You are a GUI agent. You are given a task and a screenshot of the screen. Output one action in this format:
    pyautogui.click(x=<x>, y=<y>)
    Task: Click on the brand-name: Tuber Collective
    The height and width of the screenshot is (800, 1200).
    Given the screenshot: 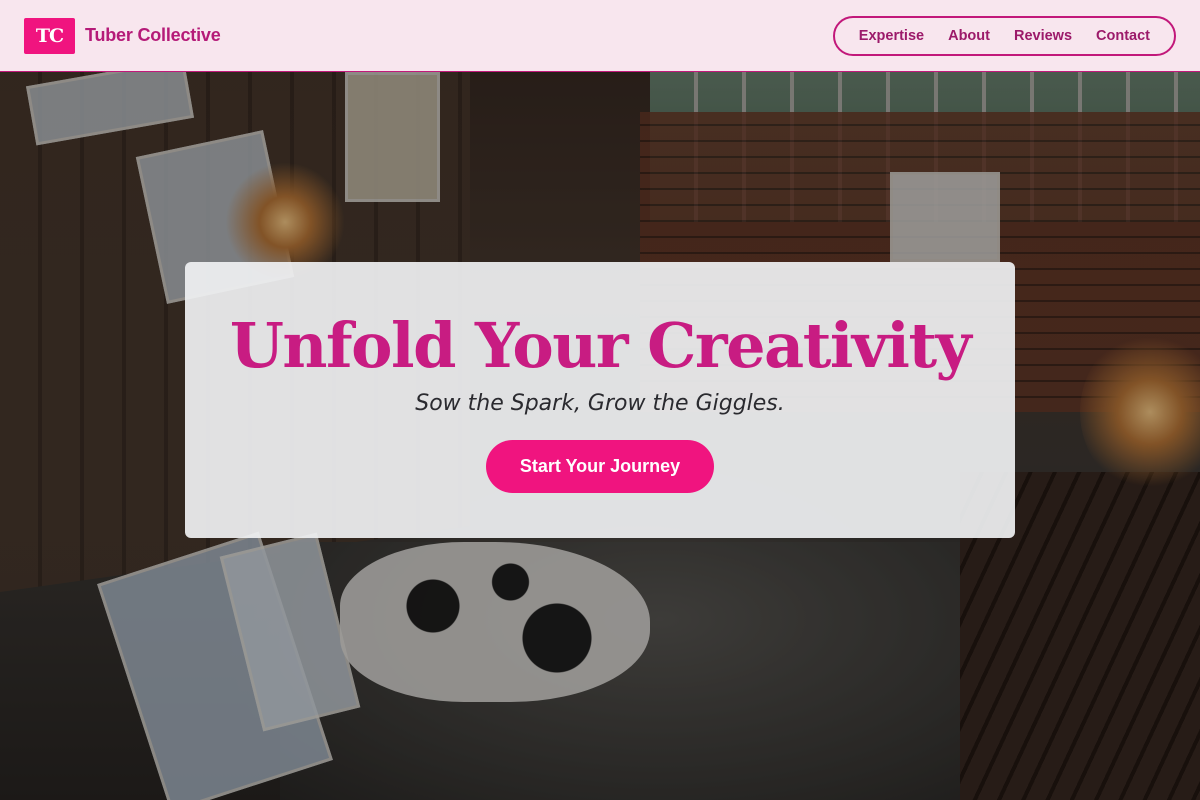 What is the action you would take?
    pyautogui.click(x=153, y=35)
    